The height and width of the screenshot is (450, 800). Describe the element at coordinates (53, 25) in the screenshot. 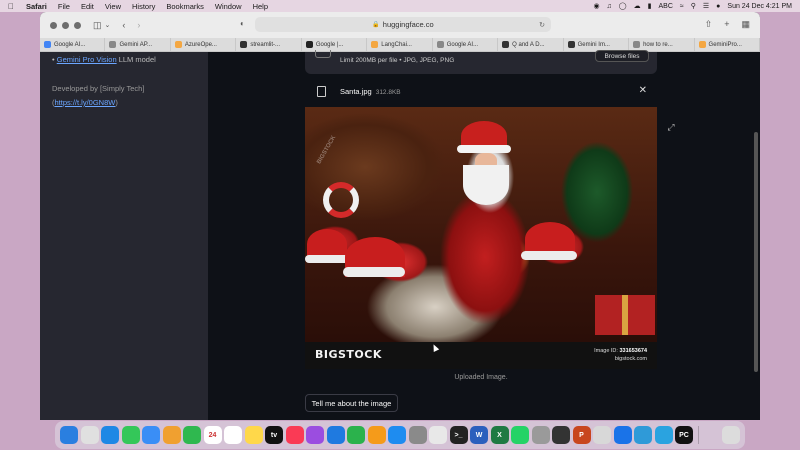

I see `close-window-button` at that location.